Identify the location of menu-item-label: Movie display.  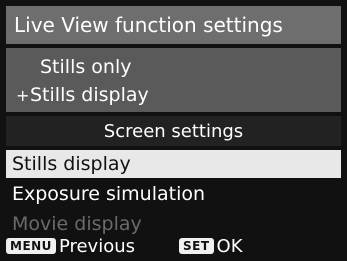
(77, 224).